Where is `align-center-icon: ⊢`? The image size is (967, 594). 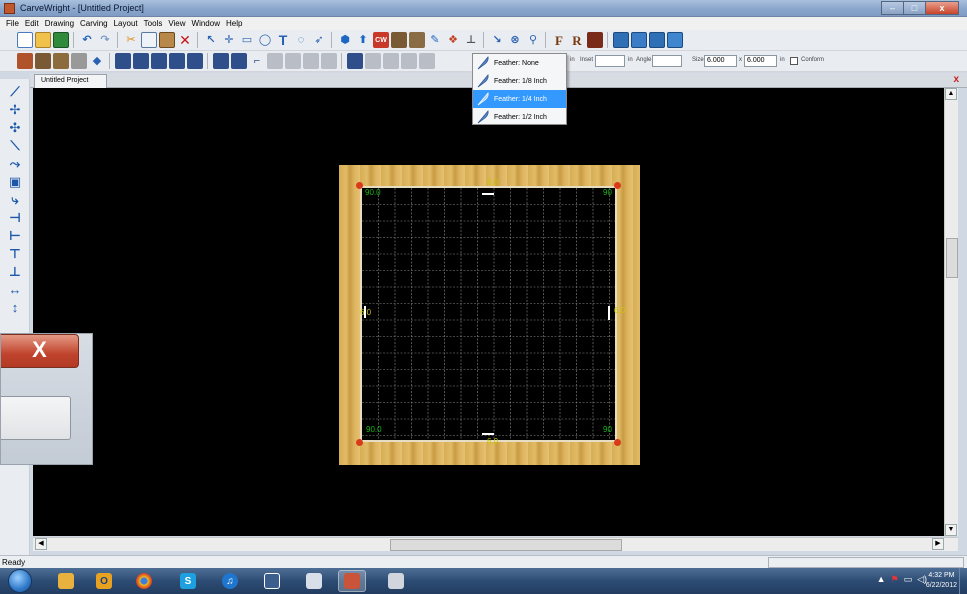
align-center-icon: ⊢ is located at coordinates (15, 235).